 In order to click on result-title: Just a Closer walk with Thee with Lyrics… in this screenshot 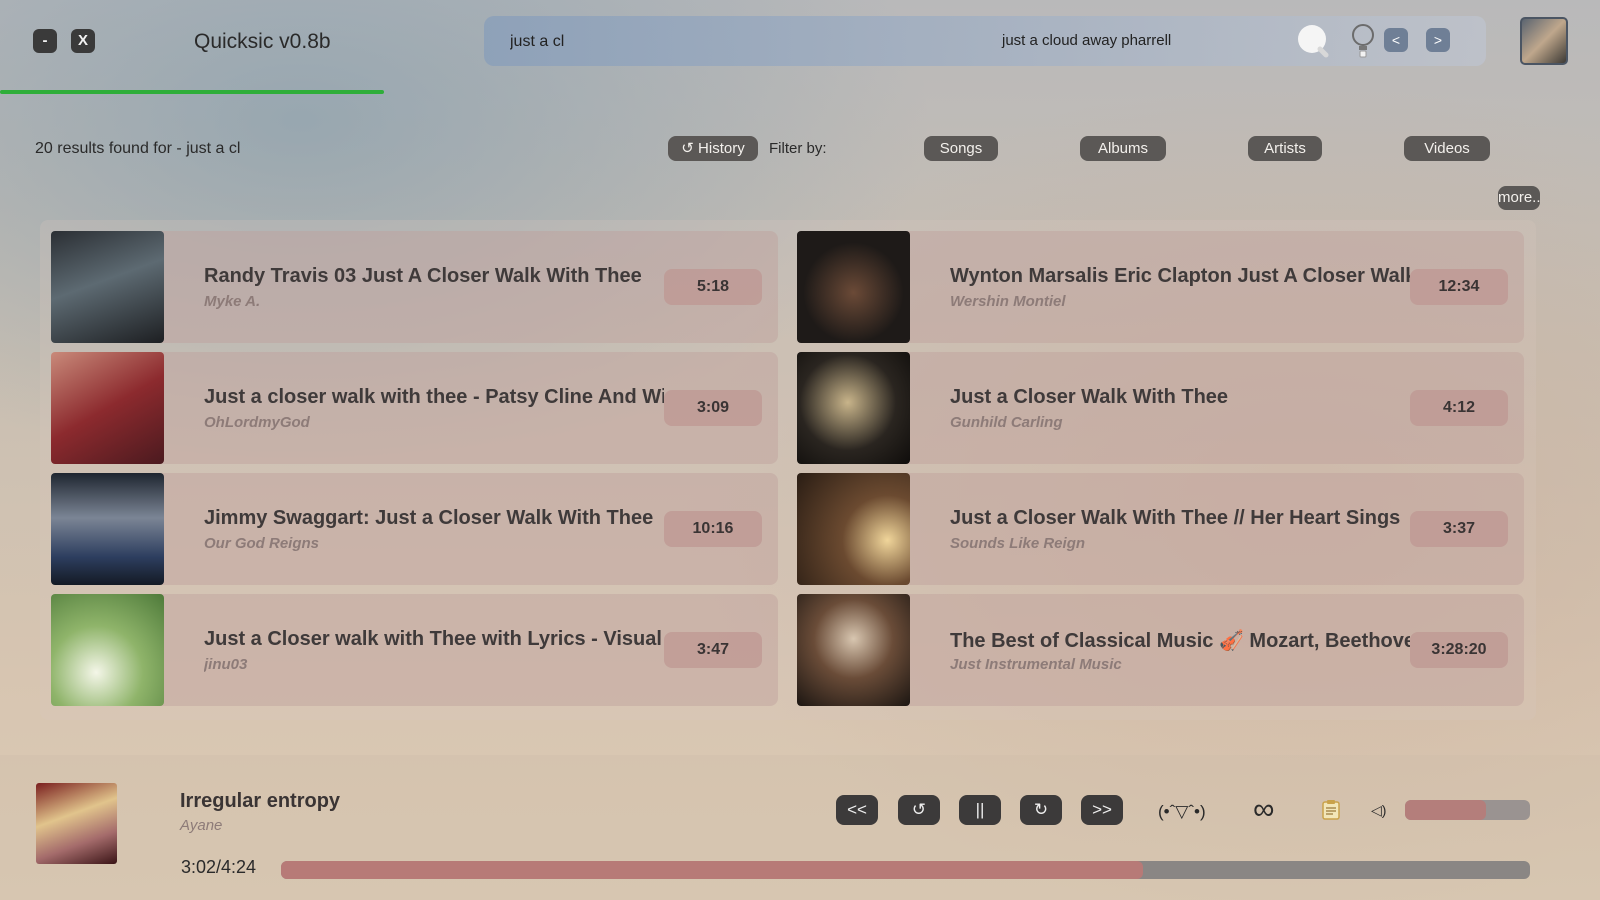, I will do `click(434, 639)`.